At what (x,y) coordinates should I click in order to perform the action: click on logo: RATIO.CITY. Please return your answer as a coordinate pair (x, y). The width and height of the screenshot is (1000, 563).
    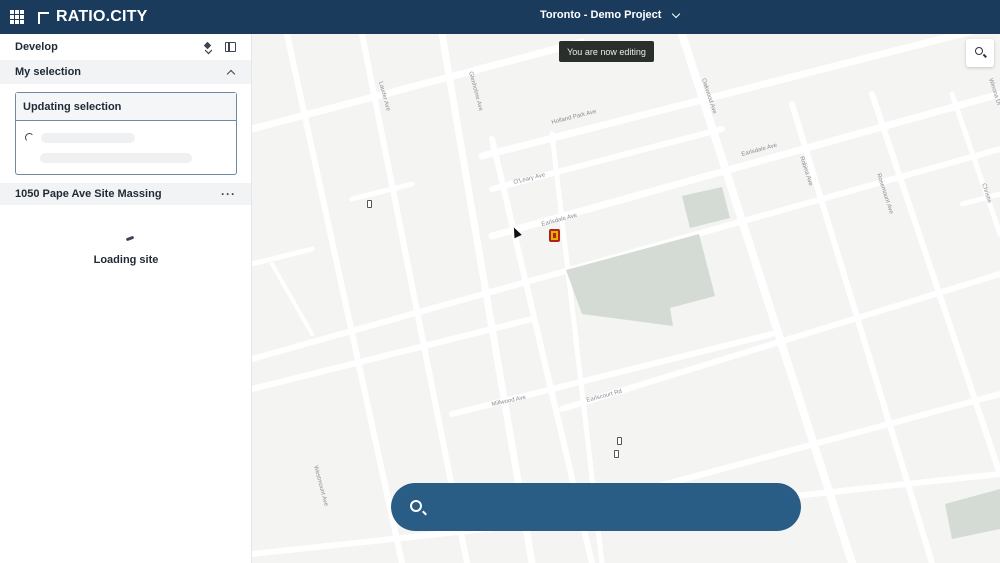
    Looking at the image, I should click on (92, 17).